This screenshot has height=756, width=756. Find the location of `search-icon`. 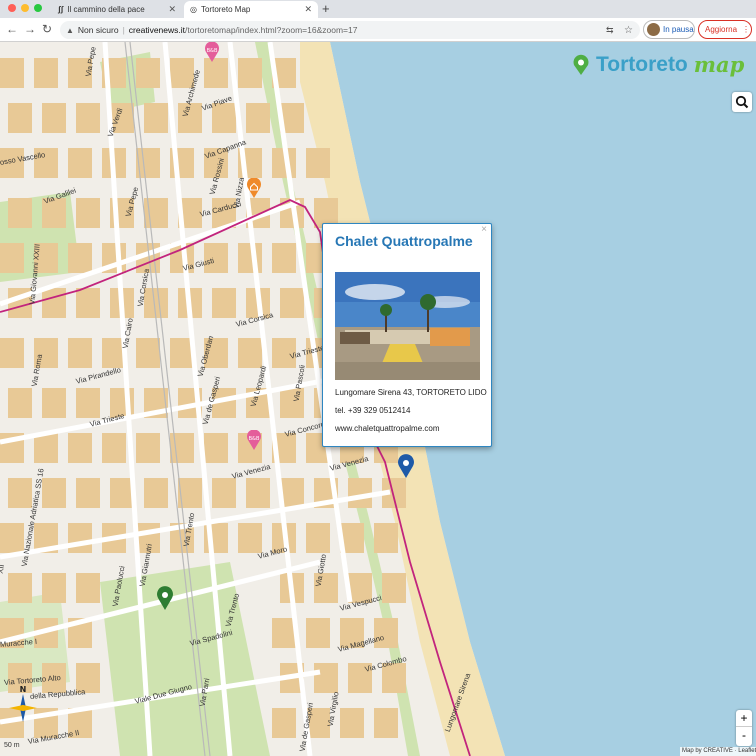

search-icon is located at coordinates (742, 102).